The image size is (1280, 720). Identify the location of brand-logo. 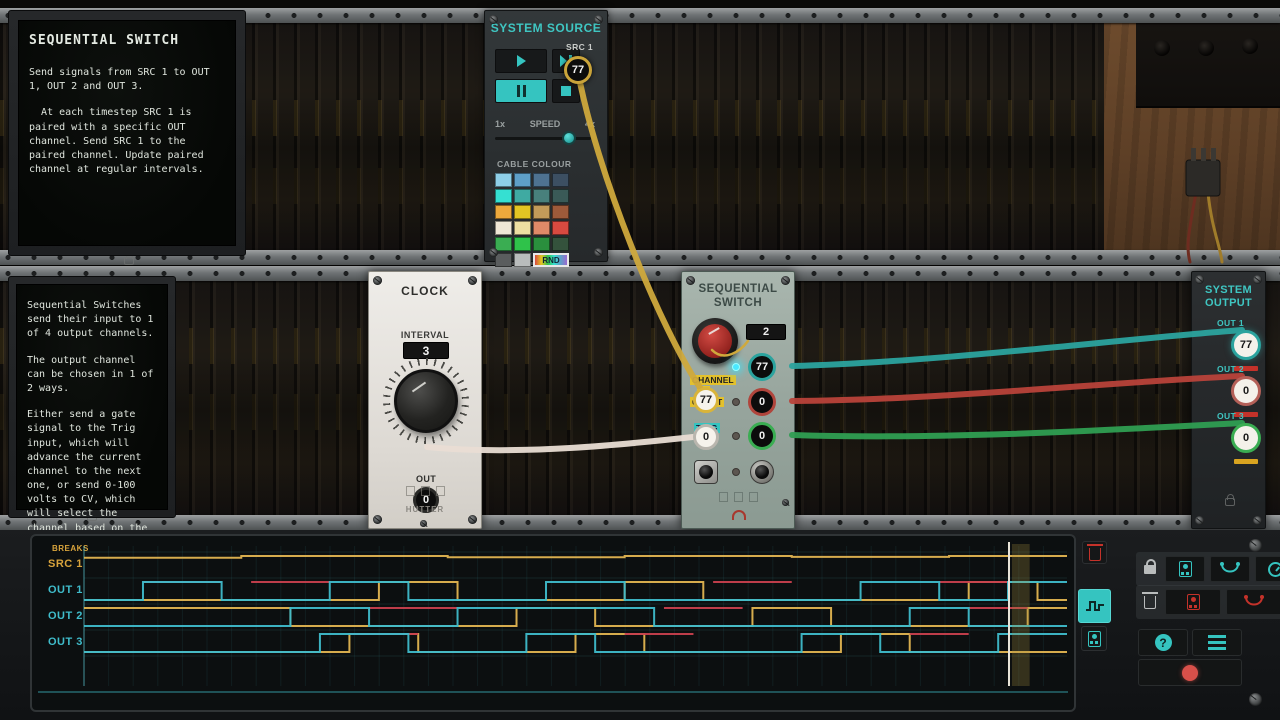
(739, 515).